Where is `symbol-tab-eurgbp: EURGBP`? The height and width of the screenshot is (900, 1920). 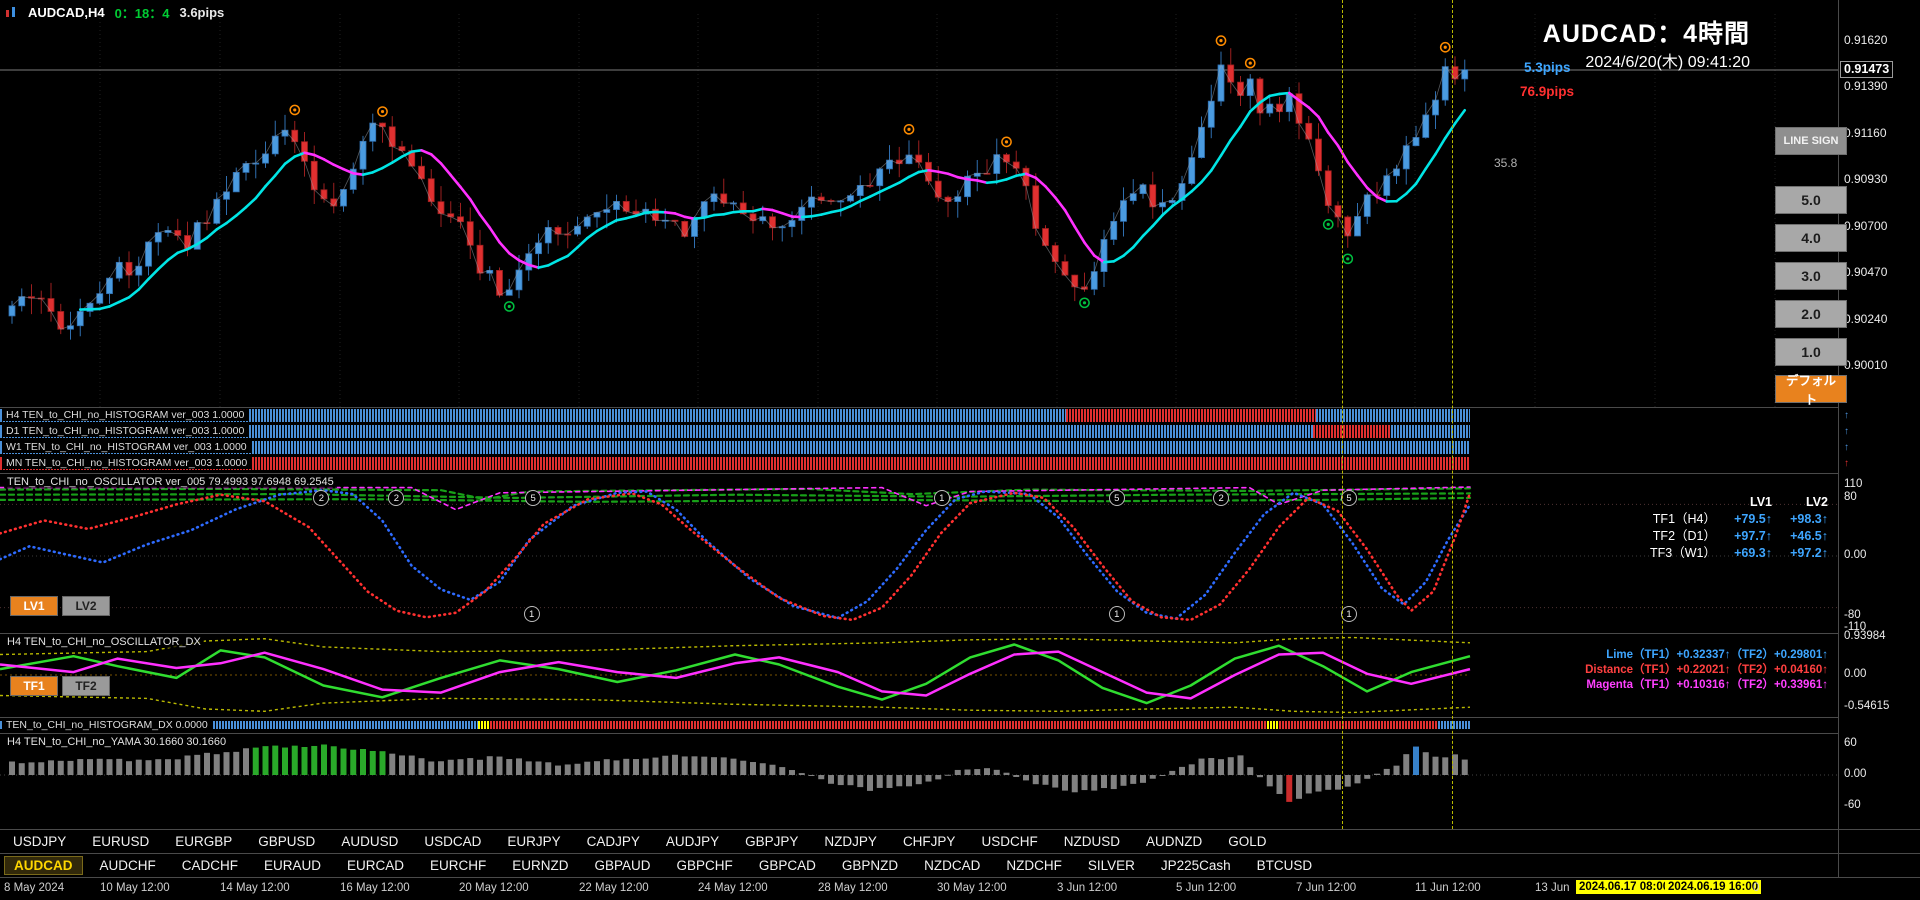 symbol-tab-eurgbp: EURGBP is located at coordinates (203, 841).